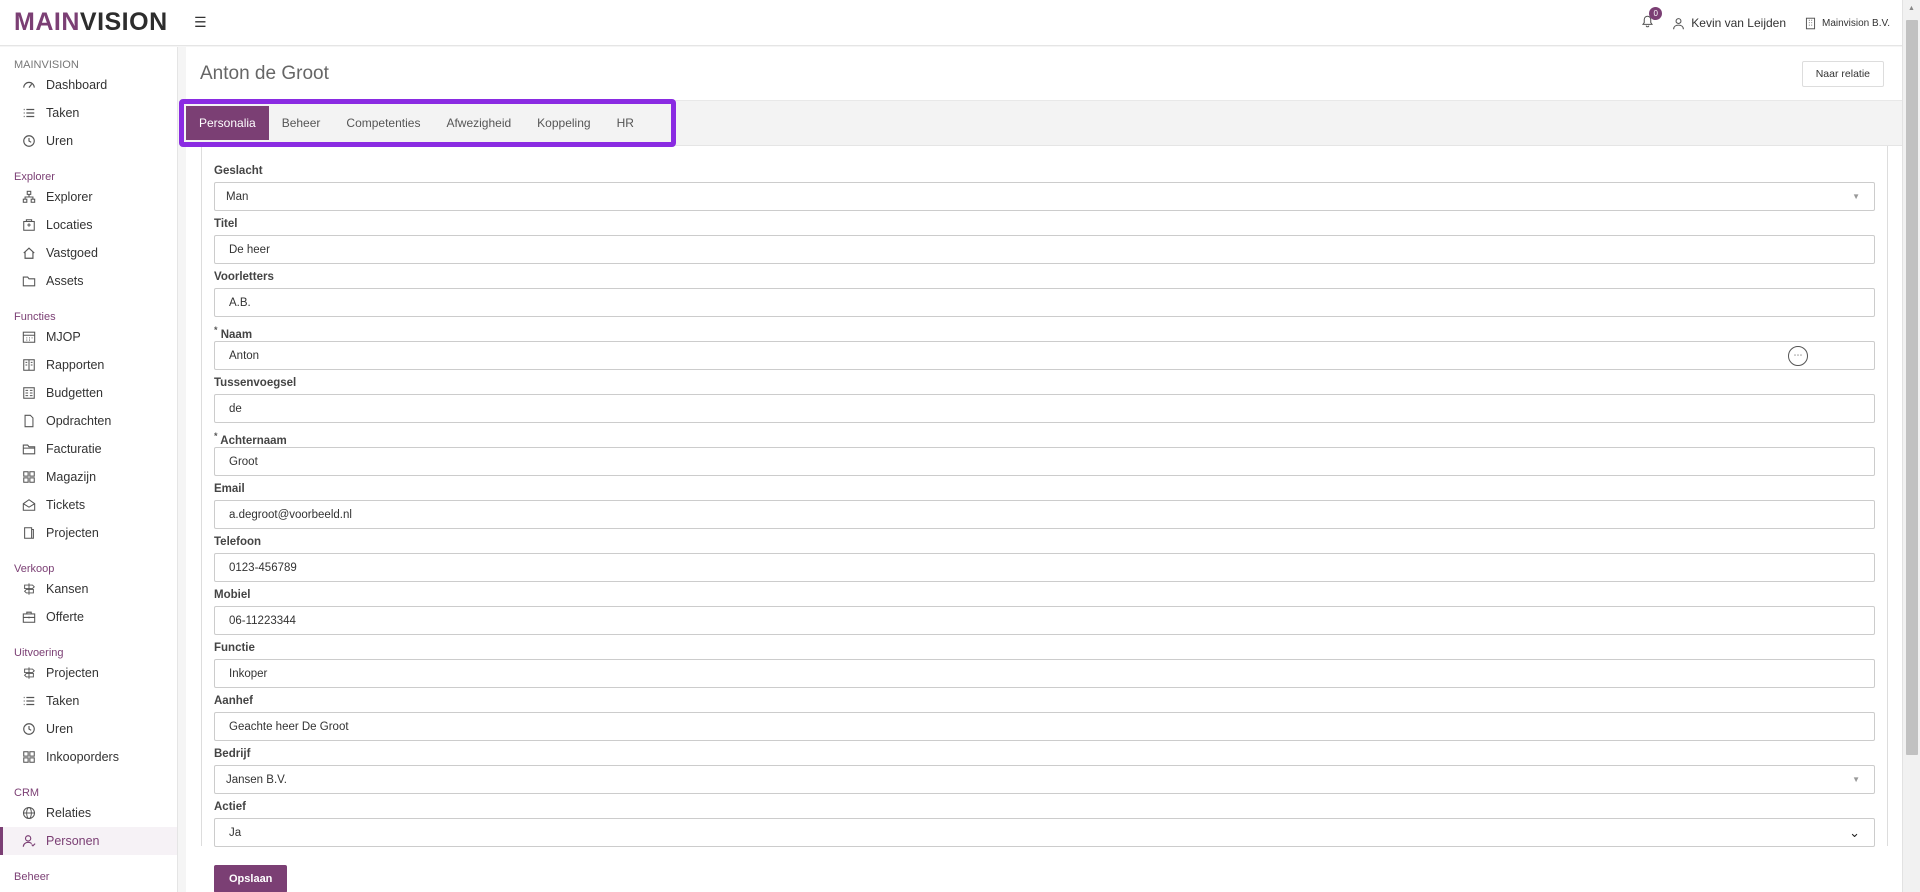  What do you see at coordinates (243, 461) in the screenshot?
I see `achternaam-value: Groot` at bounding box center [243, 461].